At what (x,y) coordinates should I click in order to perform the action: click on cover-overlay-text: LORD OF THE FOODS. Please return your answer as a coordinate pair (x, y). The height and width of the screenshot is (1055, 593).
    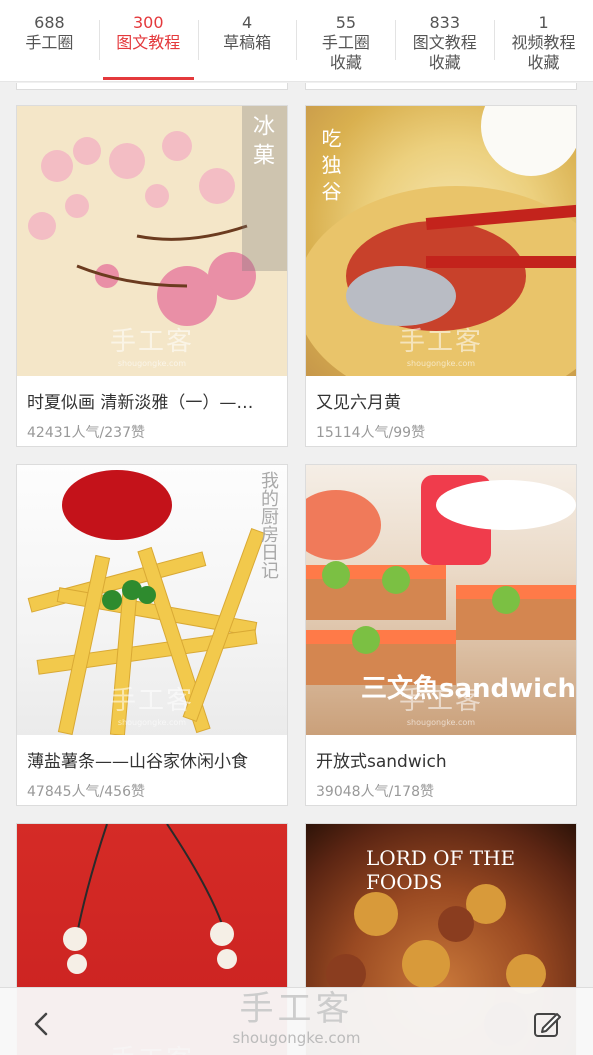
    Looking at the image, I should click on (441, 870).